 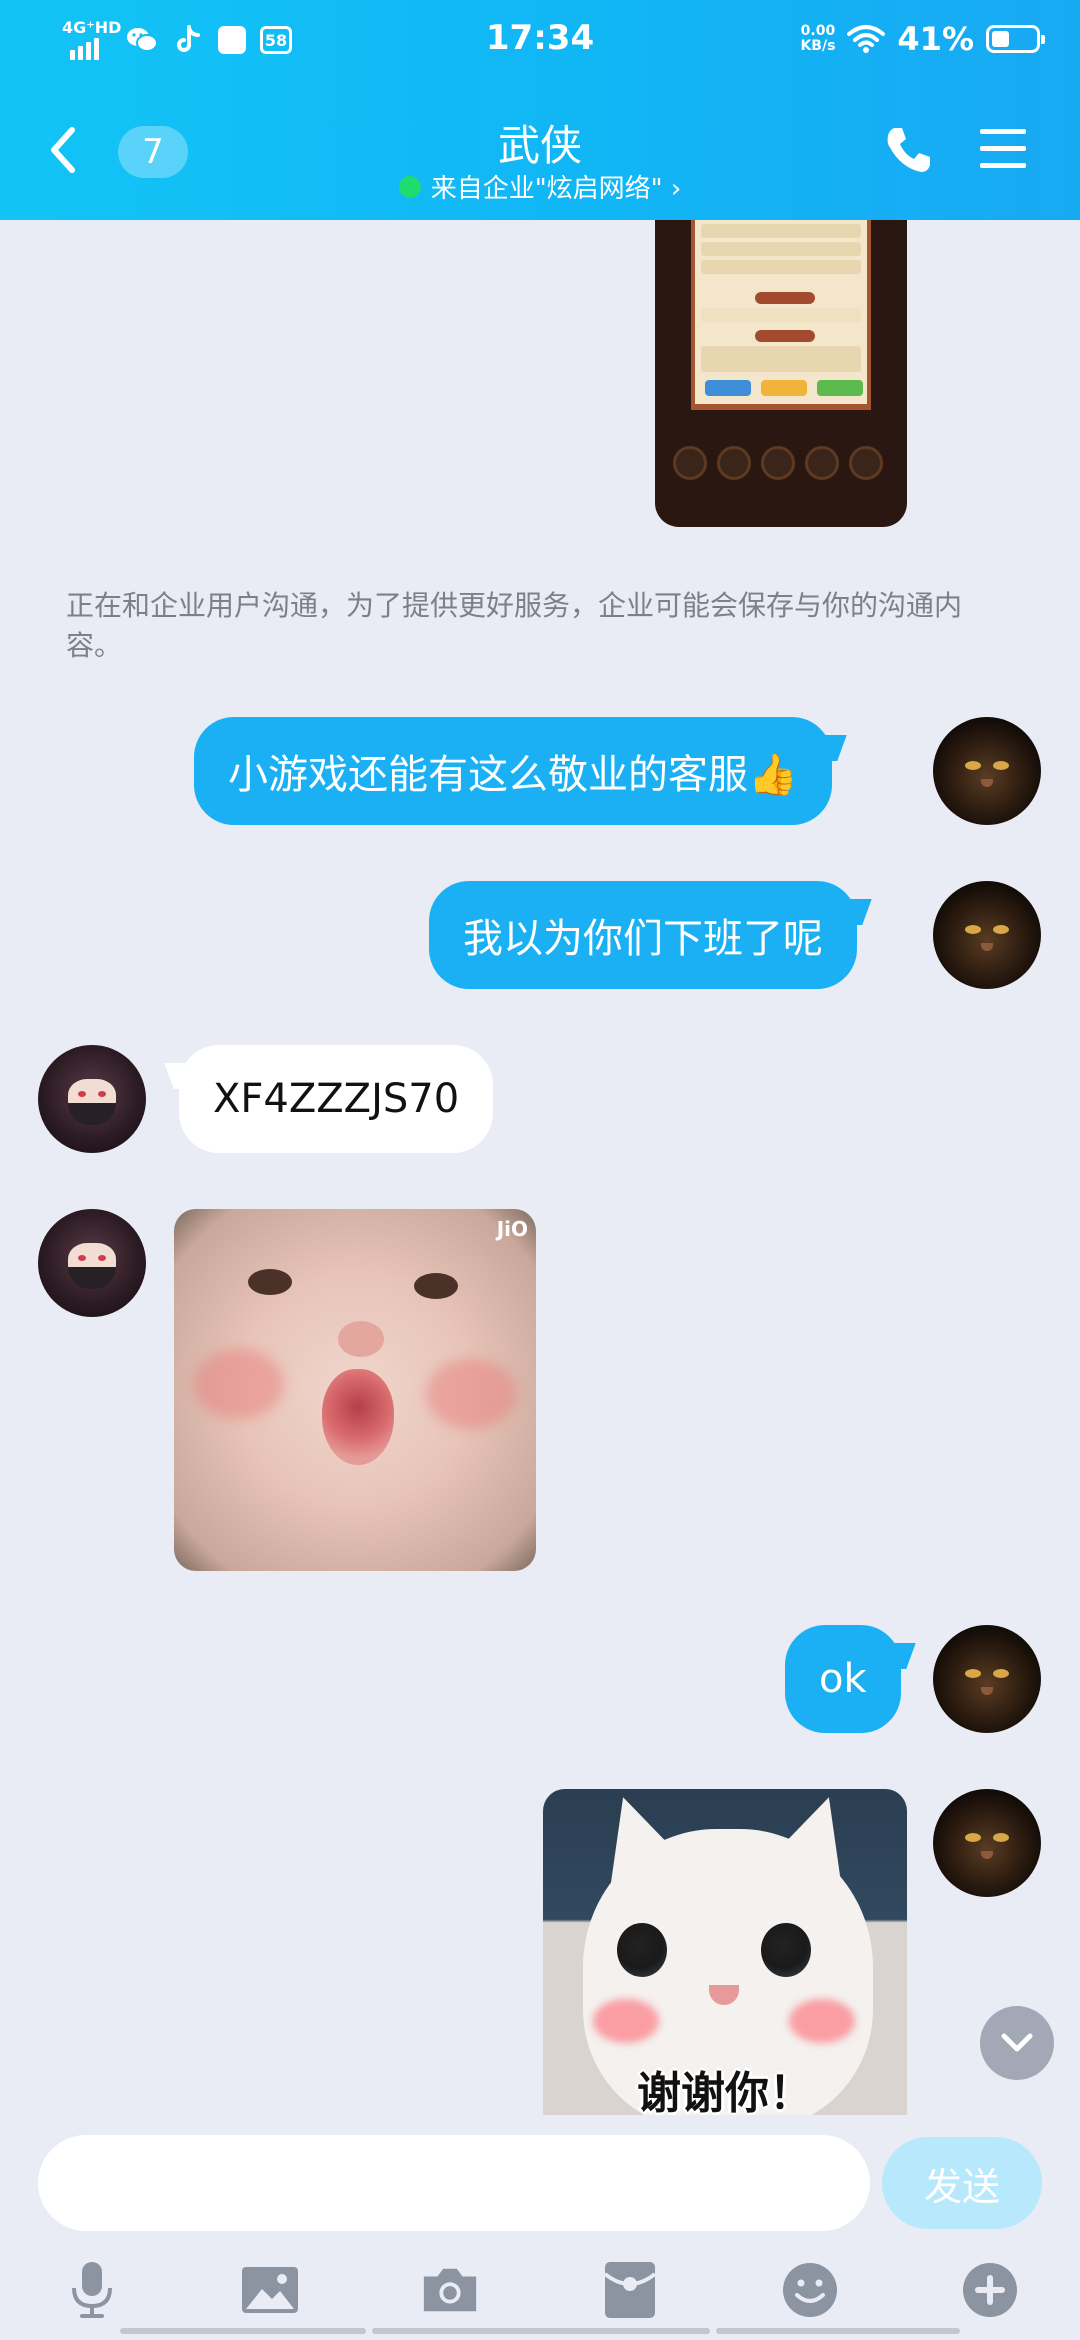 I want to click on chevron-down-icon, so click(x=1017, y=2042).